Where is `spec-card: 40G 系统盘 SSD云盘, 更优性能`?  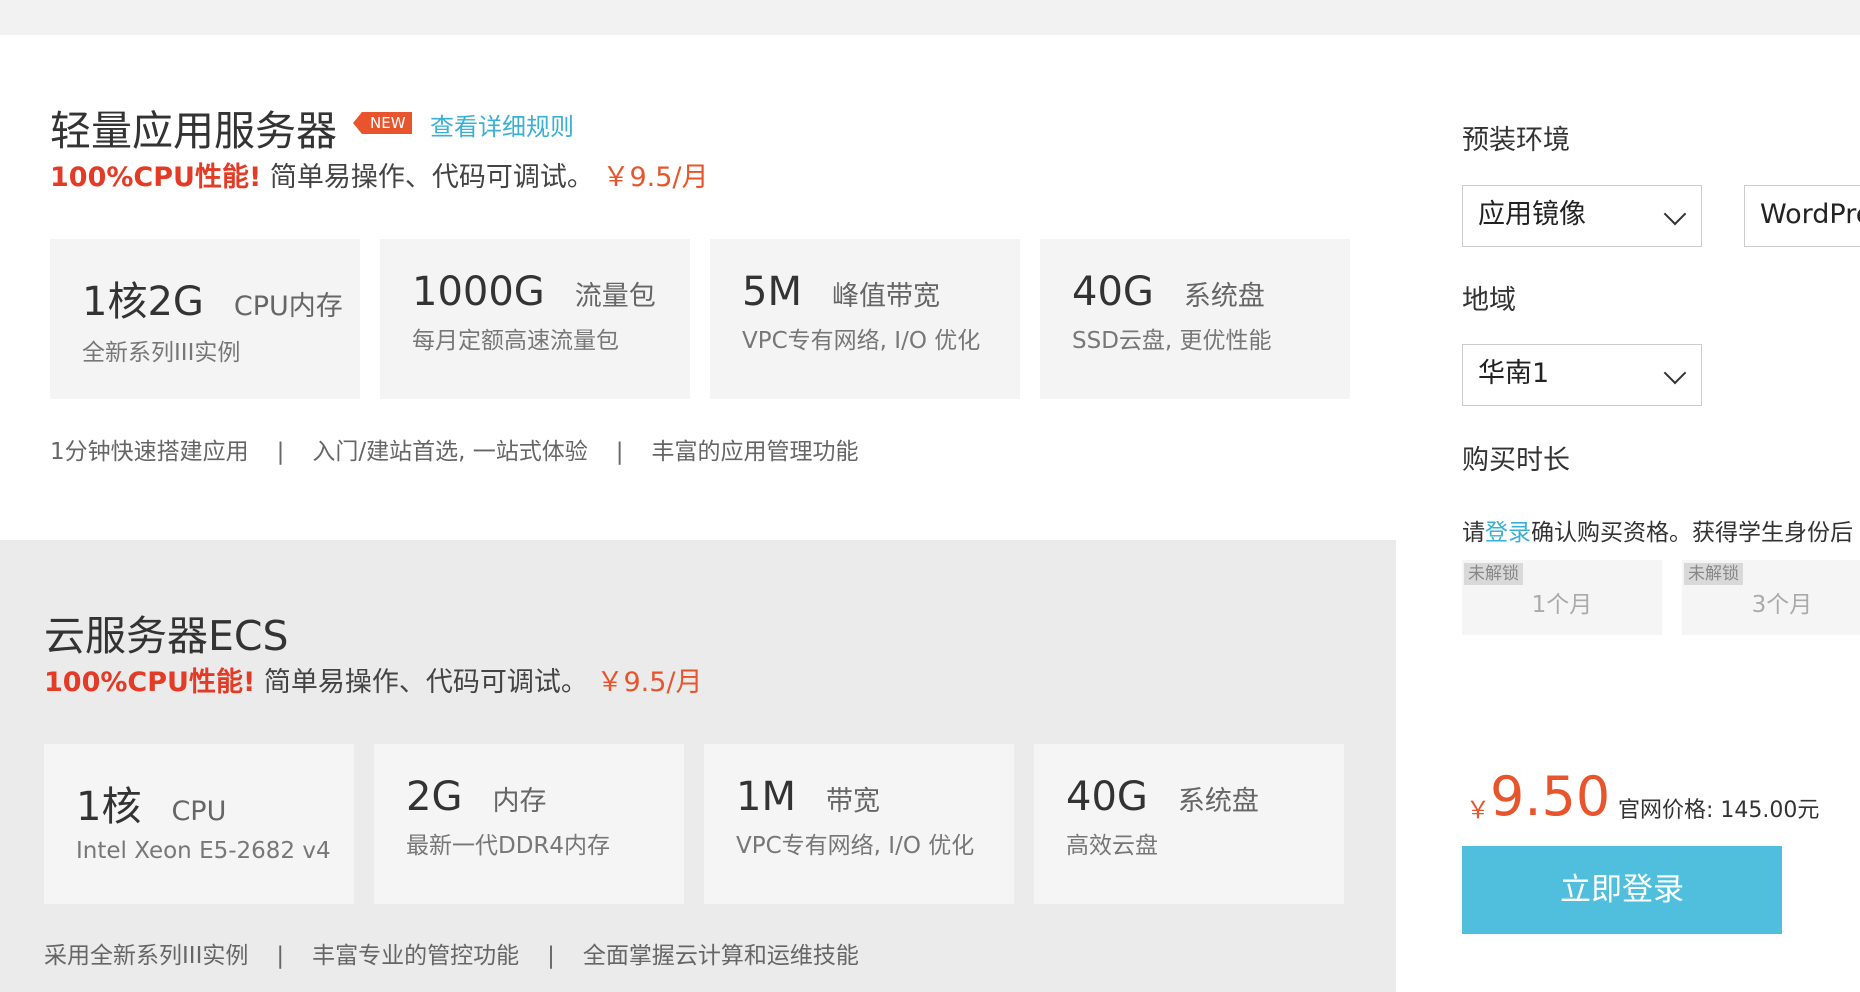 spec-card: 40G 系统盘 SSD云盘, 更优性能 is located at coordinates (1195, 319).